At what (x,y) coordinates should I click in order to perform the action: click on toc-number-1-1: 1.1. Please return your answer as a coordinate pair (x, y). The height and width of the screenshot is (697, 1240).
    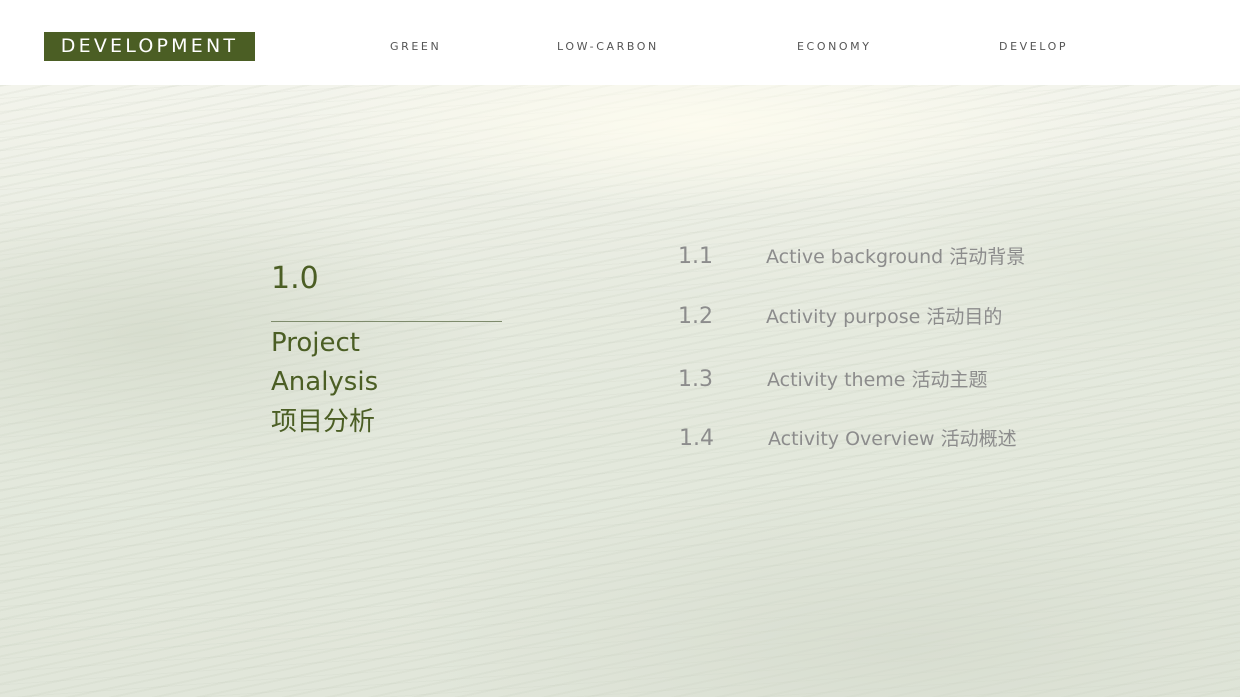
    Looking at the image, I should click on (695, 256).